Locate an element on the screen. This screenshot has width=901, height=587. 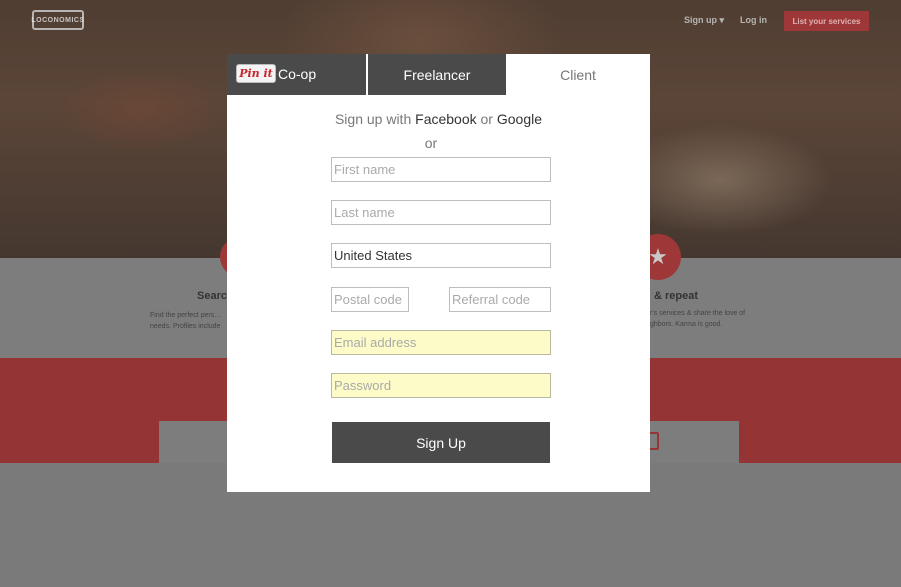
google-link: Google is located at coordinates (519, 119).